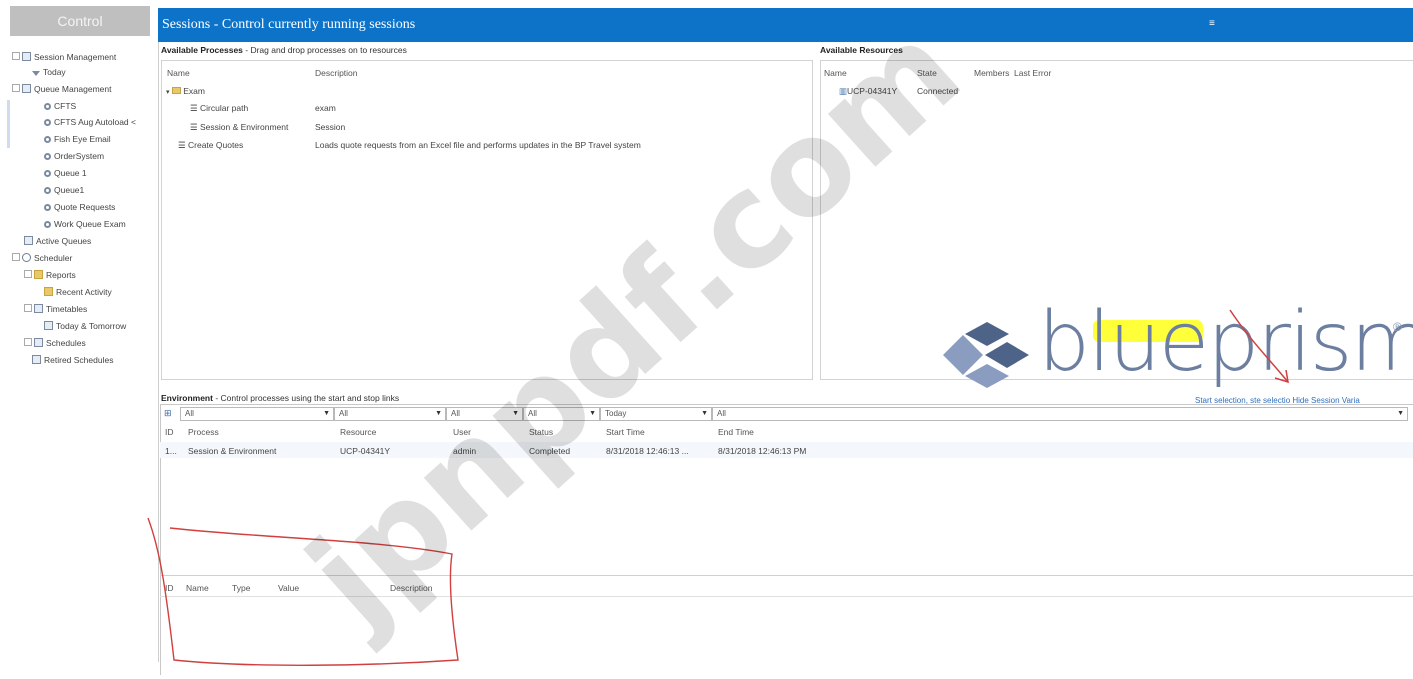 Image resolution: width=1413 pixels, height=679 pixels. What do you see at coordinates (54, 72) in the screenshot?
I see `nav-label: Today` at bounding box center [54, 72].